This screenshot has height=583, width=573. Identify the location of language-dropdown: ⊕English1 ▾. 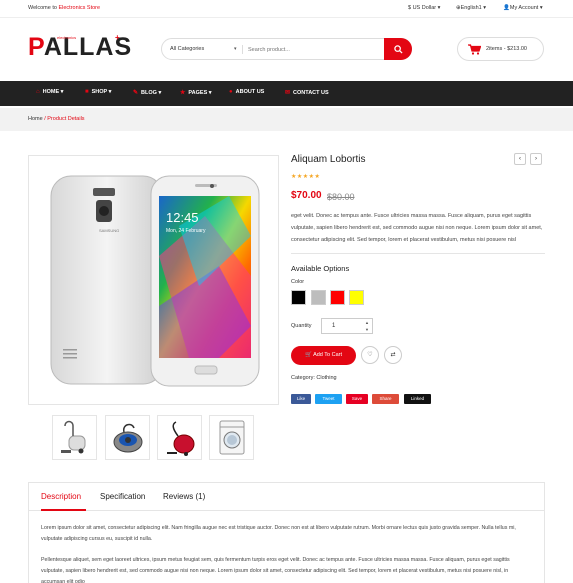
(471, 8).